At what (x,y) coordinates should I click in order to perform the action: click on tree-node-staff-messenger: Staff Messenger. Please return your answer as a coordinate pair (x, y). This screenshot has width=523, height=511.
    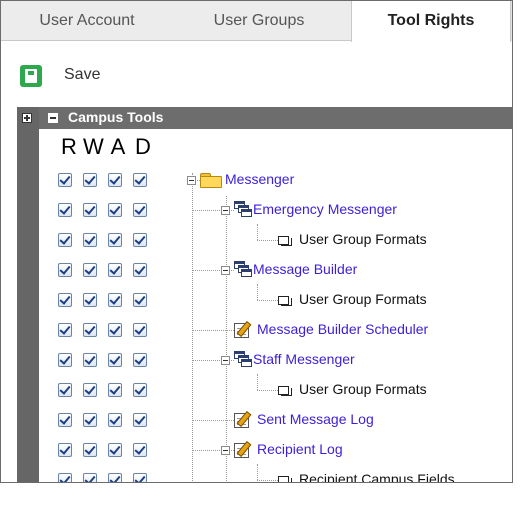
    Looking at the image, I should click on (304, 359).